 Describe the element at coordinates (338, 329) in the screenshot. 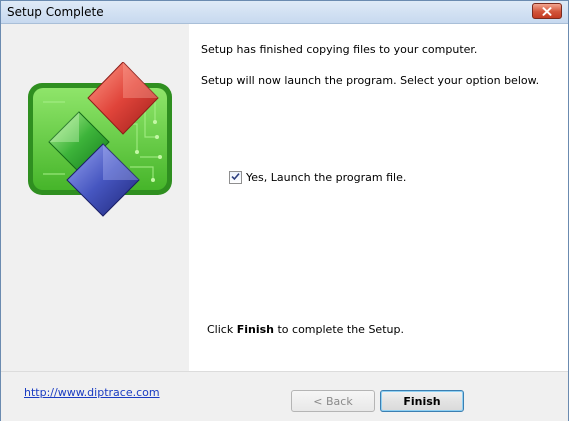

I see `finish-instruction-suffix: to complete the Setup.` at that location.